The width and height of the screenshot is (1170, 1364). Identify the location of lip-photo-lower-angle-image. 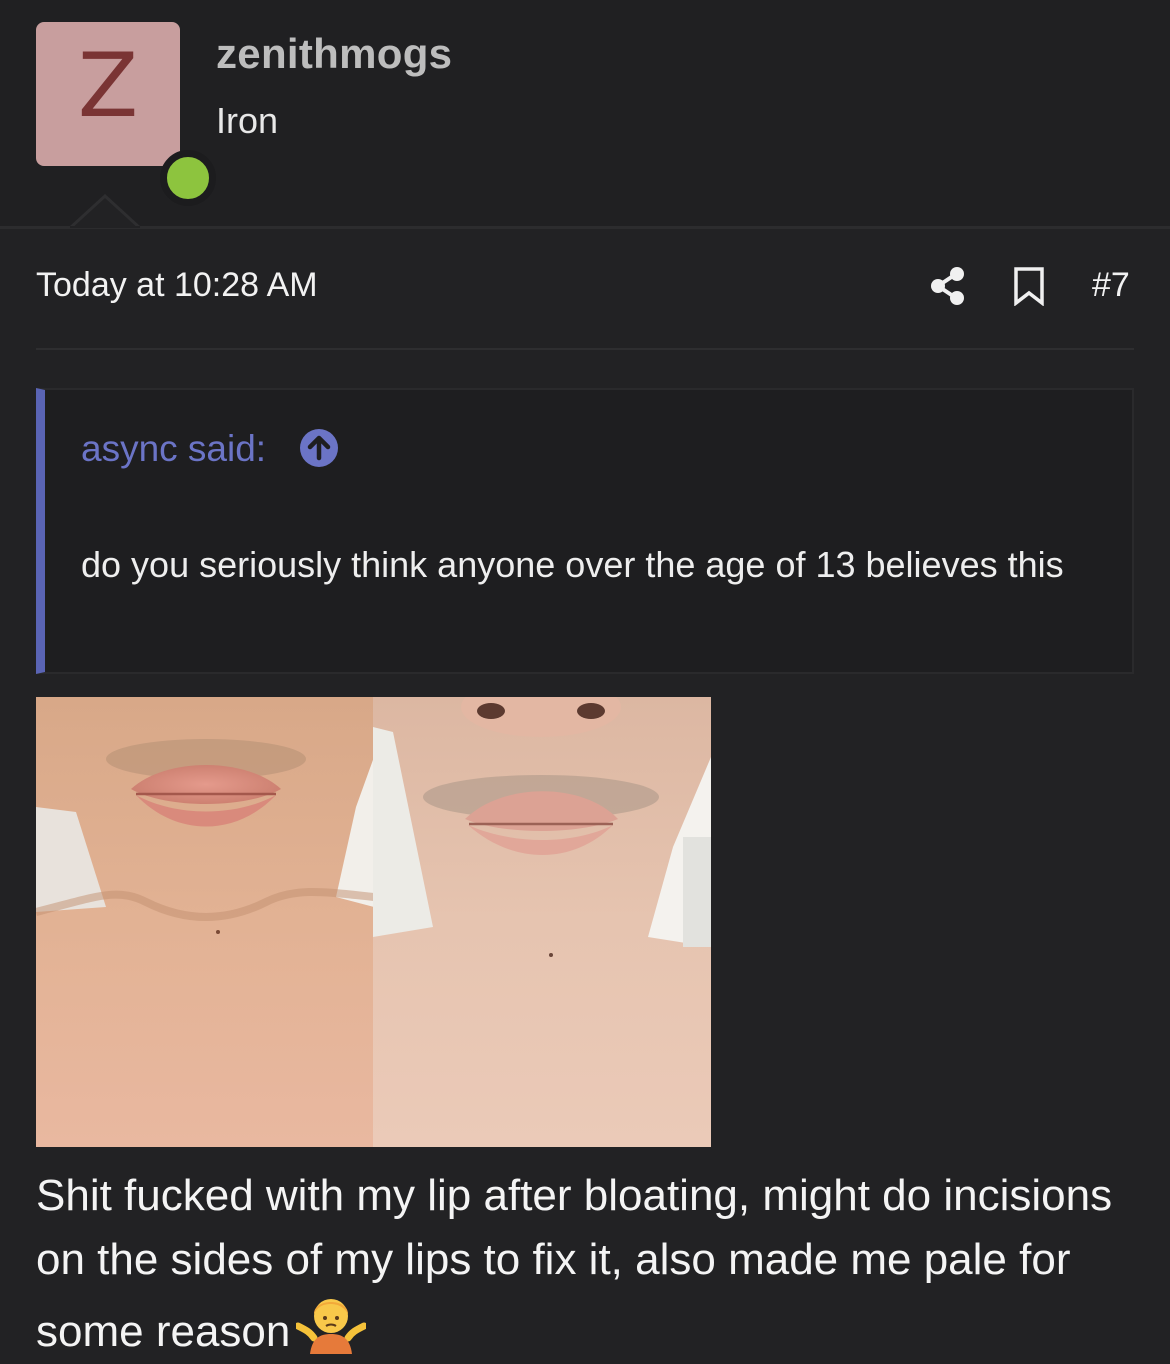
(542, 922).